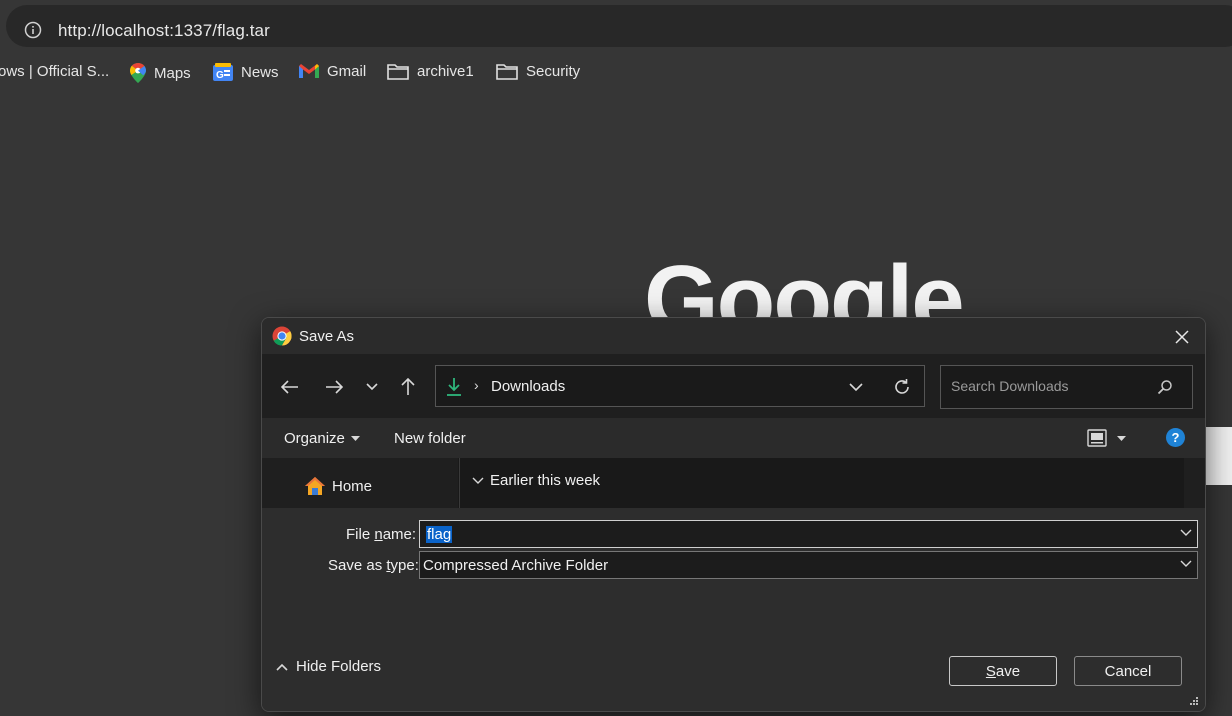  Describe the element at coordinates (315, 486) in the screenshot. I see `home-icon` at that location.